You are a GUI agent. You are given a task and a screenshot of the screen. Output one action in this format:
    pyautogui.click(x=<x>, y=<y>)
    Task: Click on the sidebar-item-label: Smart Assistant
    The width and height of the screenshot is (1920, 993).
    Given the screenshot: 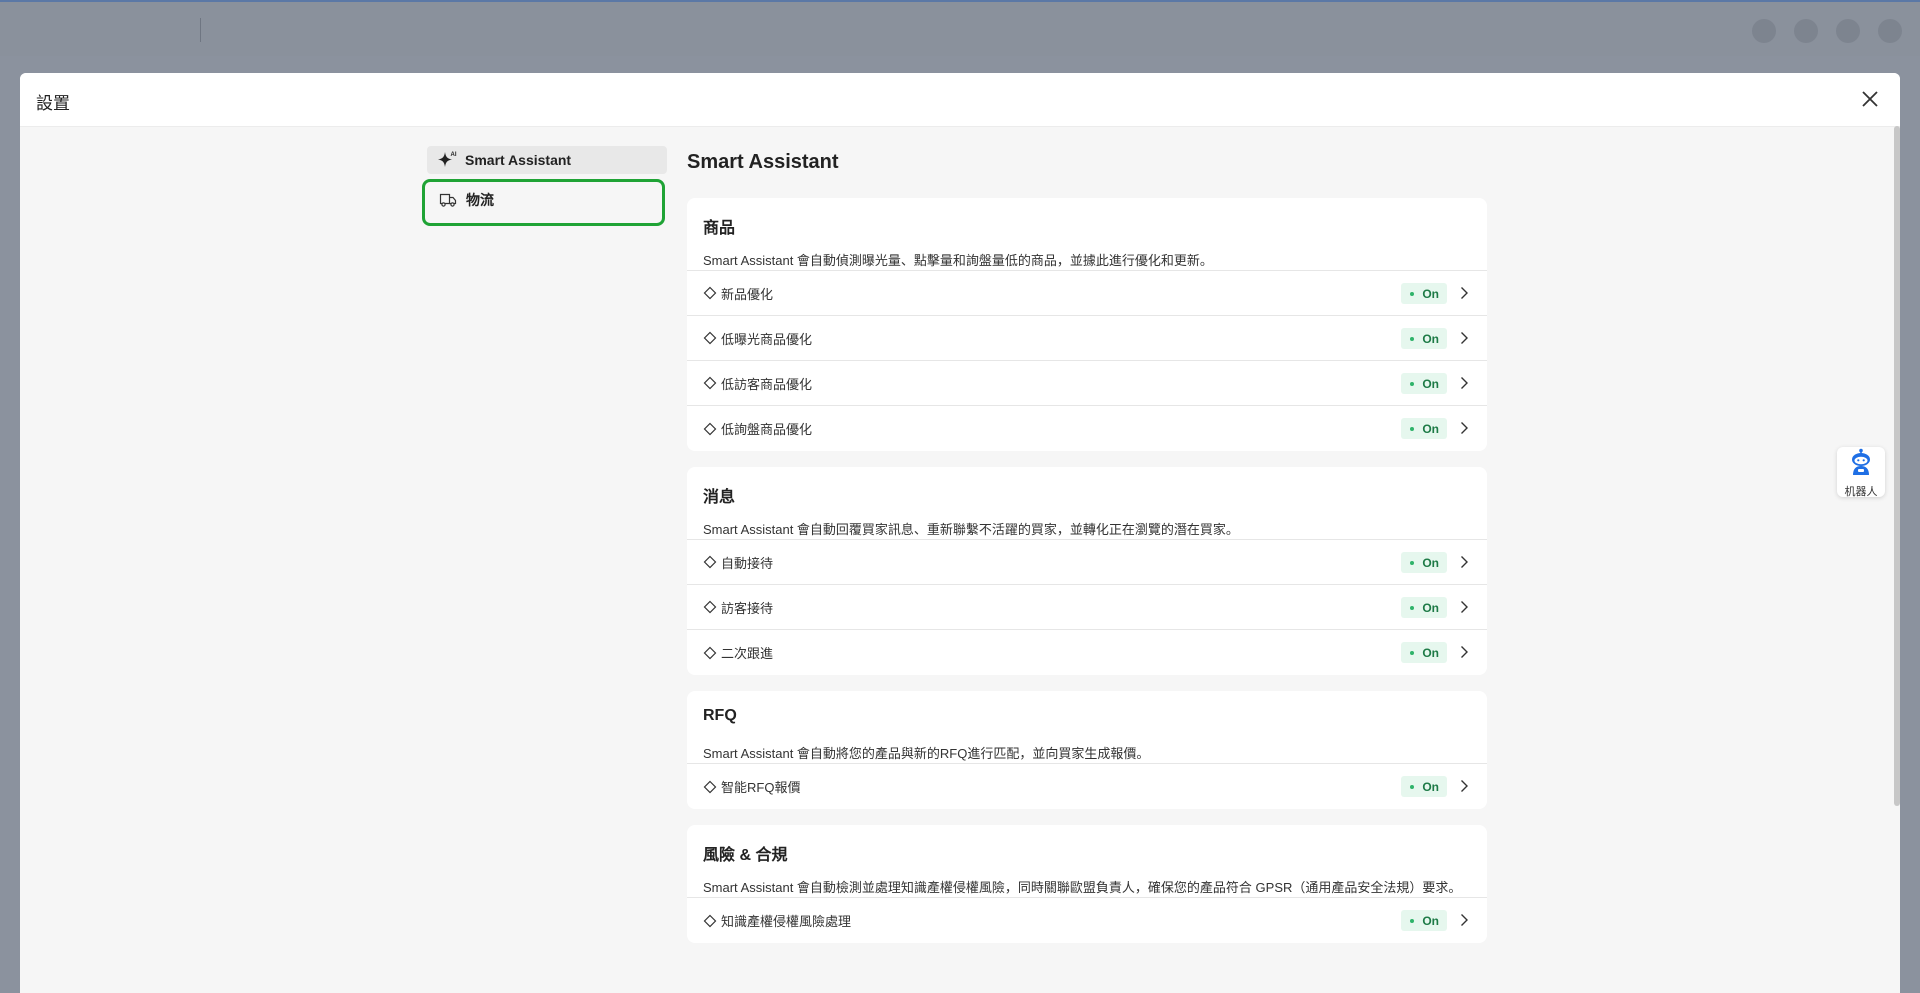 What is the action you would take?
    pyautogui.click(x=518, y=160)
    